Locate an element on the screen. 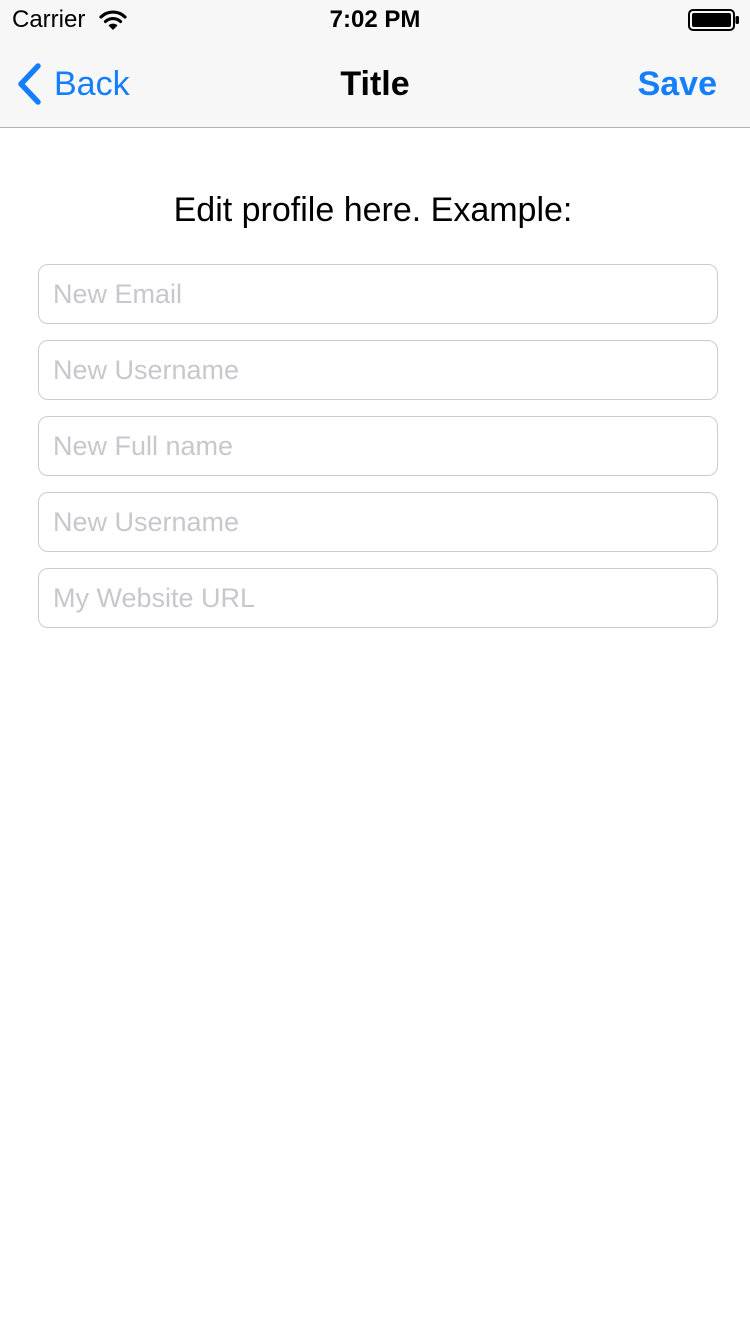 The image size is (750, 1334). battery-icon is located at coordinates (713, 20).